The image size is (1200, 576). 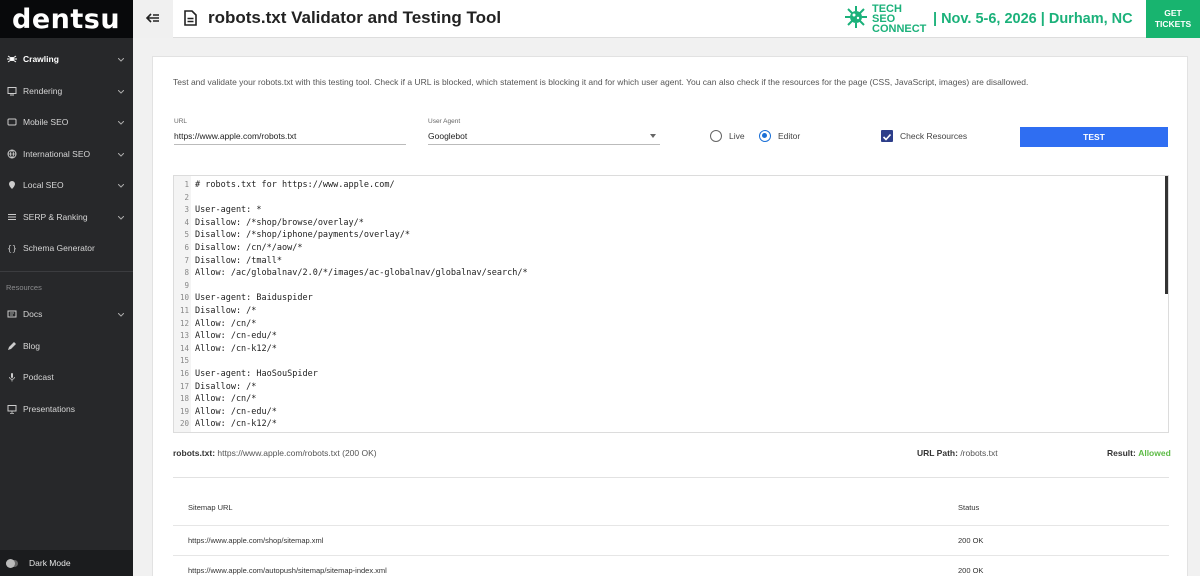 I want to click on sidebar-item-presentations: Presentations, so click(x=66, y=409).